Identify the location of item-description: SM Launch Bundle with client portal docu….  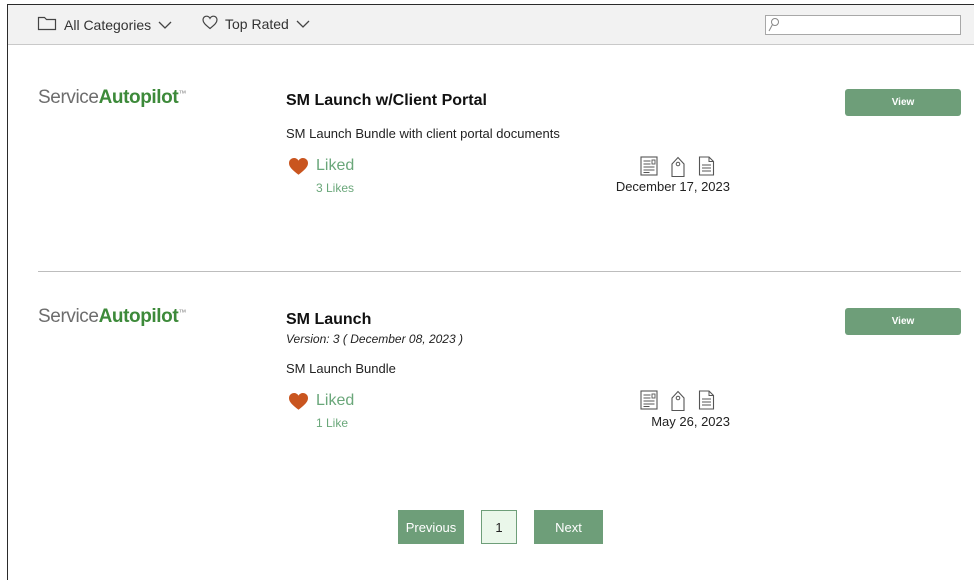
(423, 133).